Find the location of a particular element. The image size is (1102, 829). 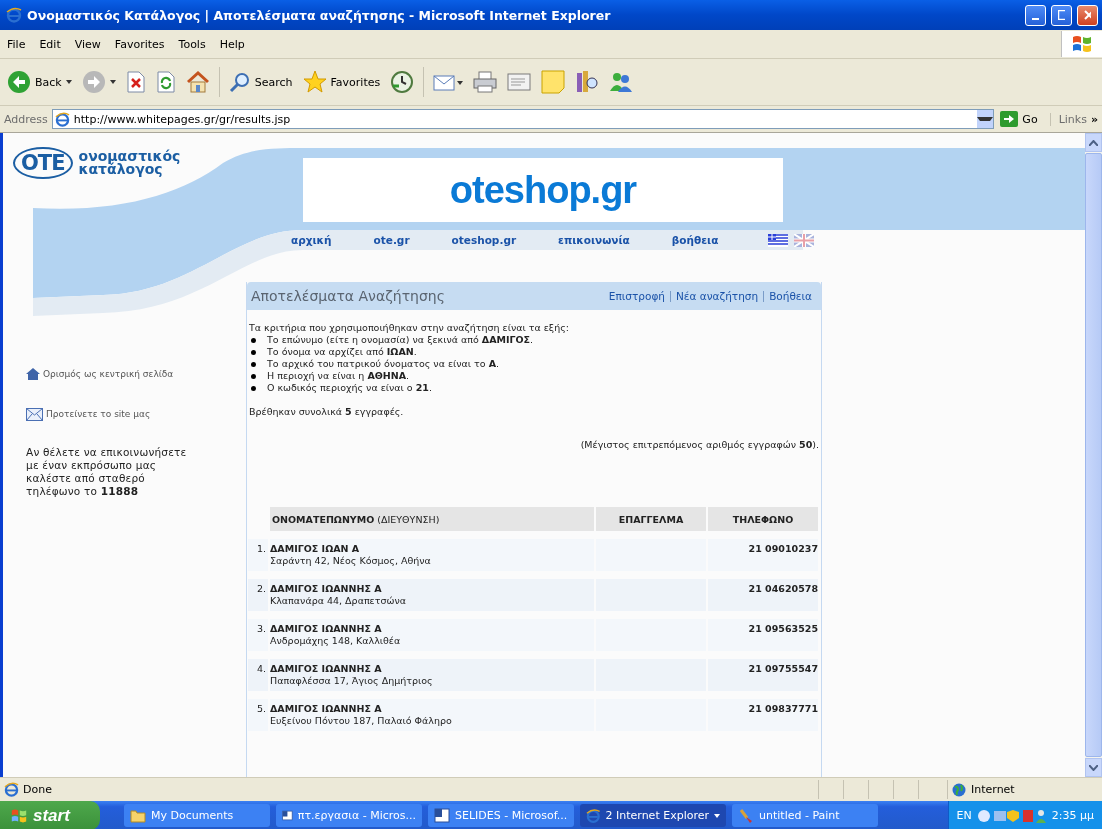

contact-text: Αν θέλετε να επικοινωνήσετε με έναν εκπρόσωπο μας καλέστε από σταθερό τηλέφωνο το 11888 is located at coordinates (107, 472).